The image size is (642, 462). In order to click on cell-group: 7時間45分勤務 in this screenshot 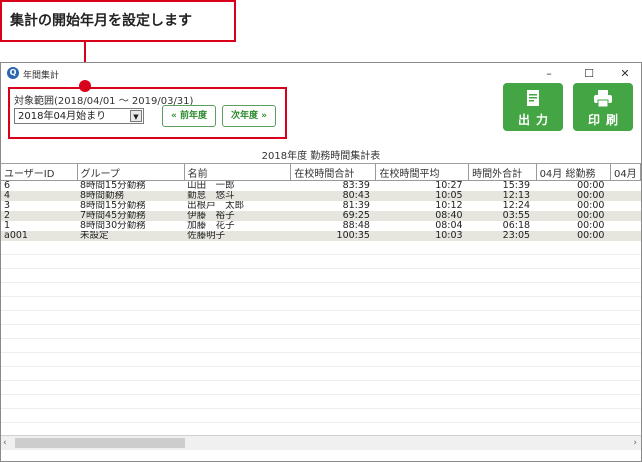, I will do `click(131, 216)`.